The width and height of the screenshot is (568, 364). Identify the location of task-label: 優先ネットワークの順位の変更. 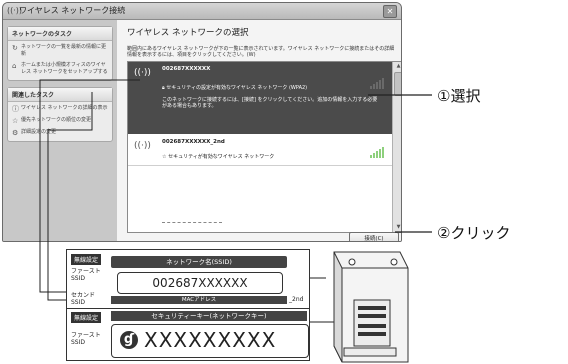
(56, 120).